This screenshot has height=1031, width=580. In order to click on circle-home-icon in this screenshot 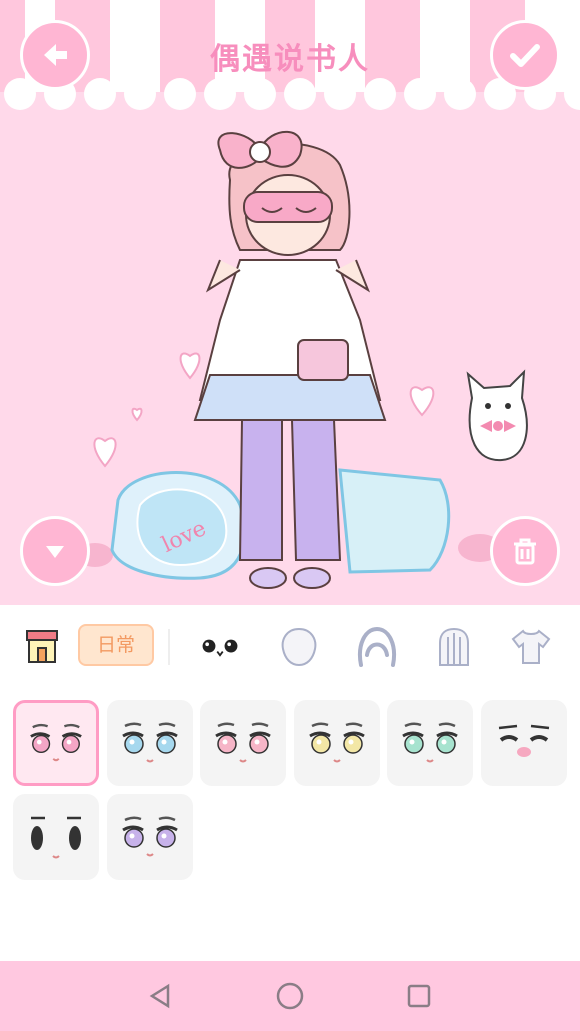, I will do `click(290, 996)`.